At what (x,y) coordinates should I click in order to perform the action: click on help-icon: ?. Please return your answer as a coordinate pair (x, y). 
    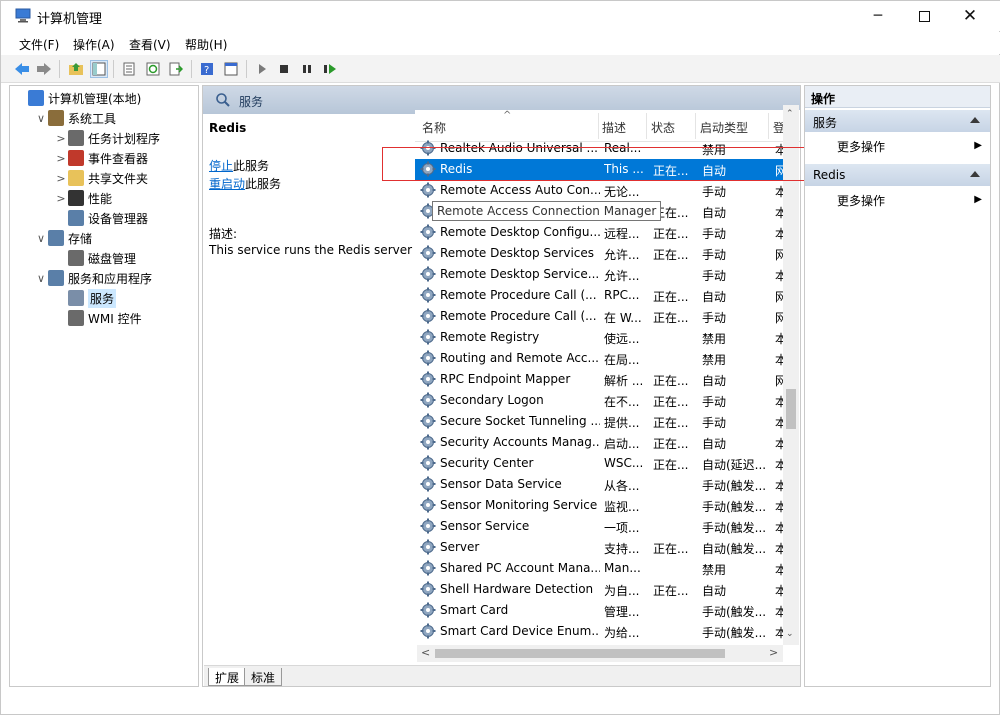
    Looking at the image, I should click on (207, 69).